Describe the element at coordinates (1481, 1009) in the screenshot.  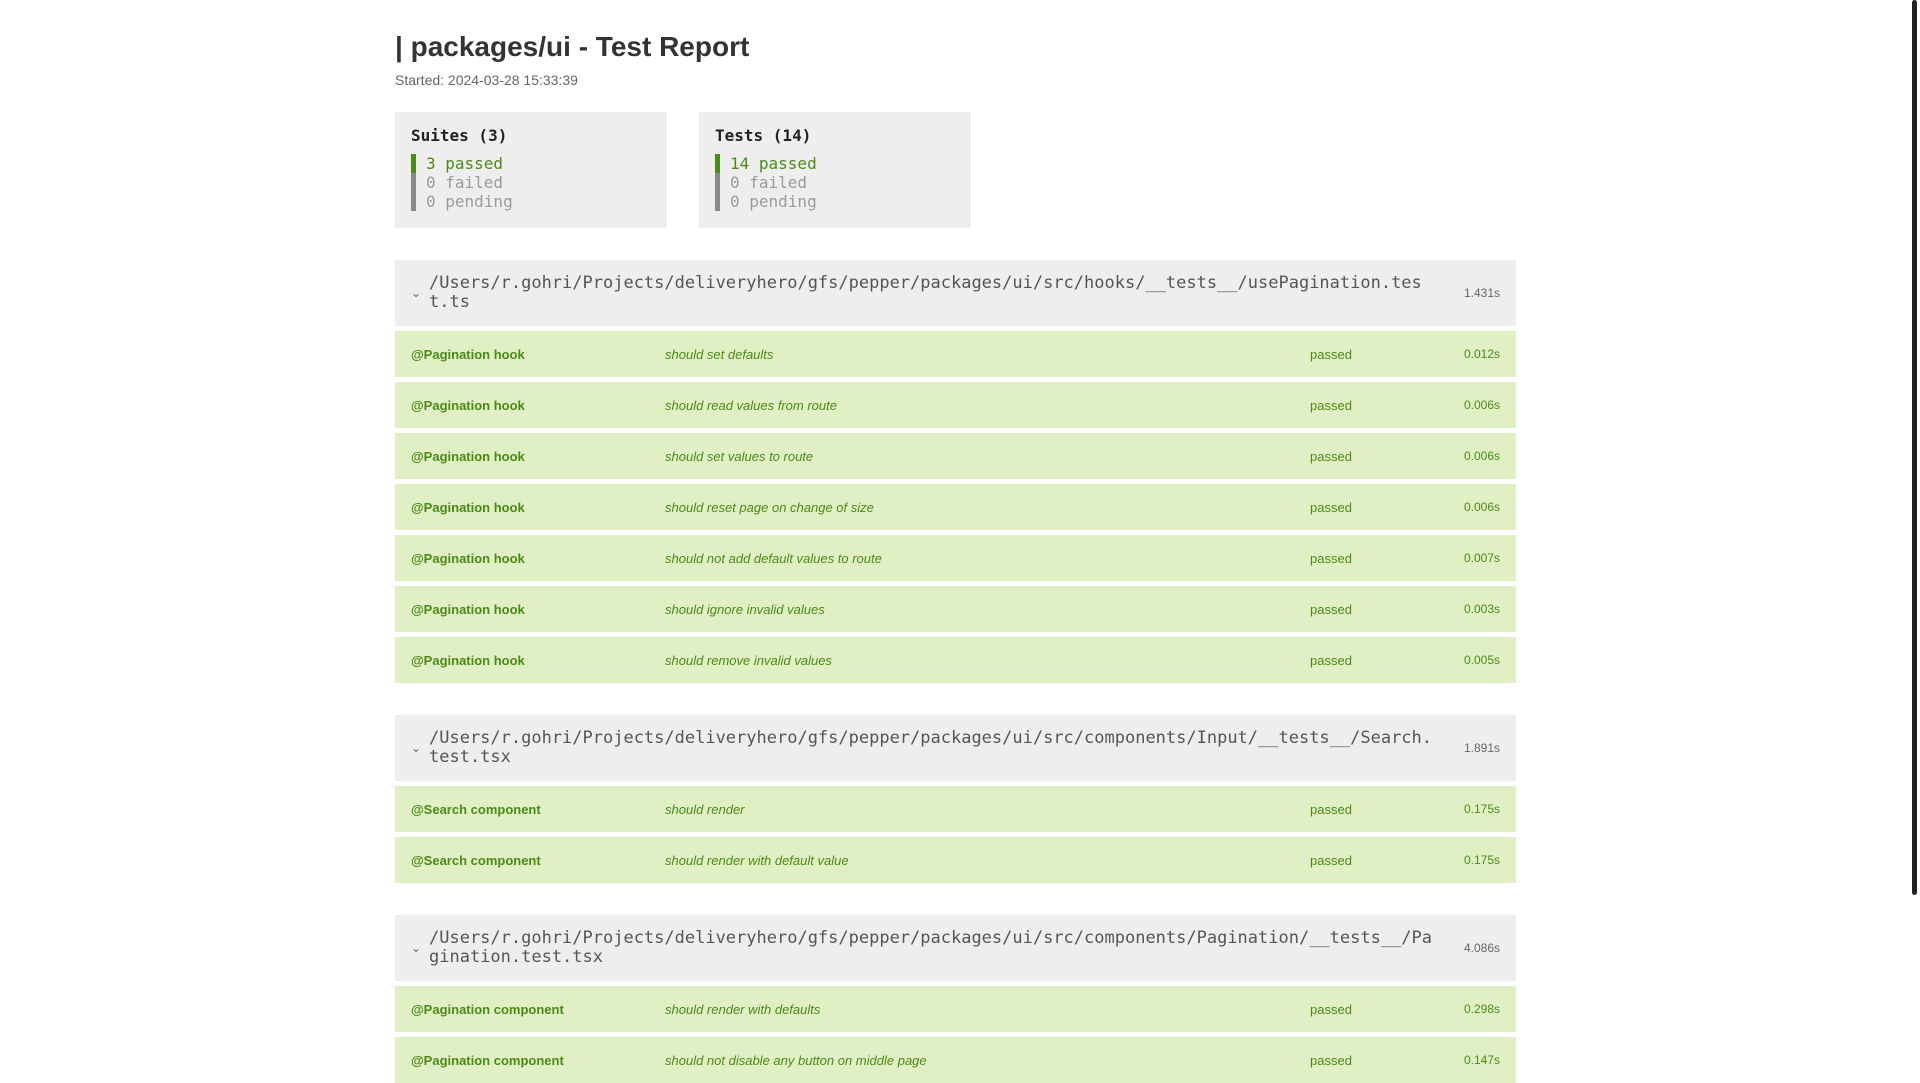
I see `test-duration: 0.298s` at that location.